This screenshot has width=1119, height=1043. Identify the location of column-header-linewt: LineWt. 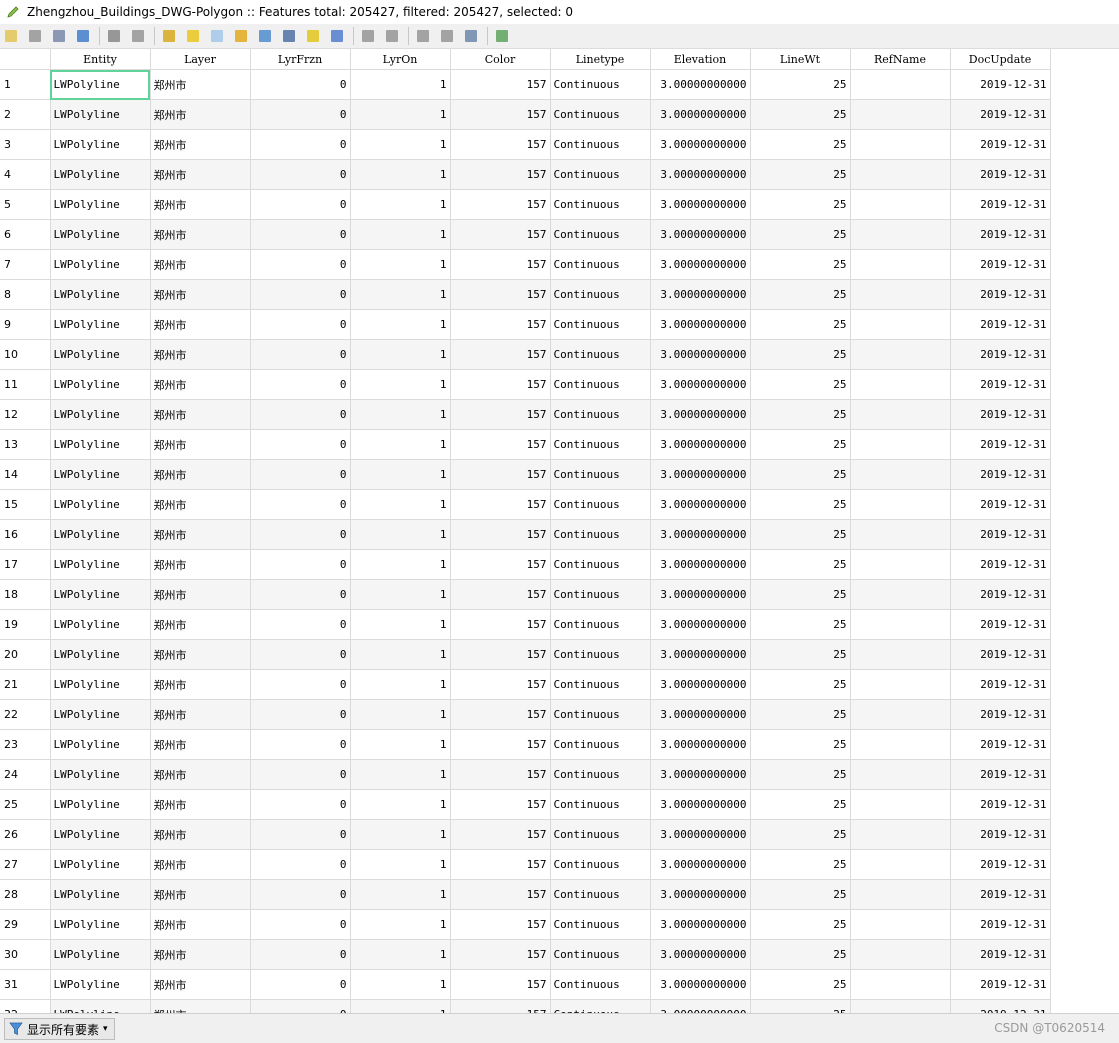
(800, 59).